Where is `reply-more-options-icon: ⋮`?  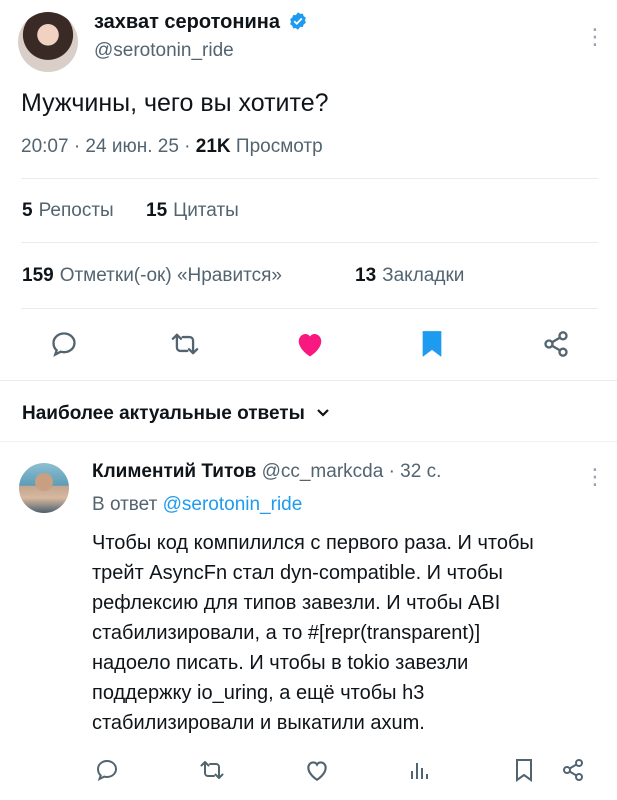 reply-more-options-icon: ⋮ is located at coordinates (595, 477).